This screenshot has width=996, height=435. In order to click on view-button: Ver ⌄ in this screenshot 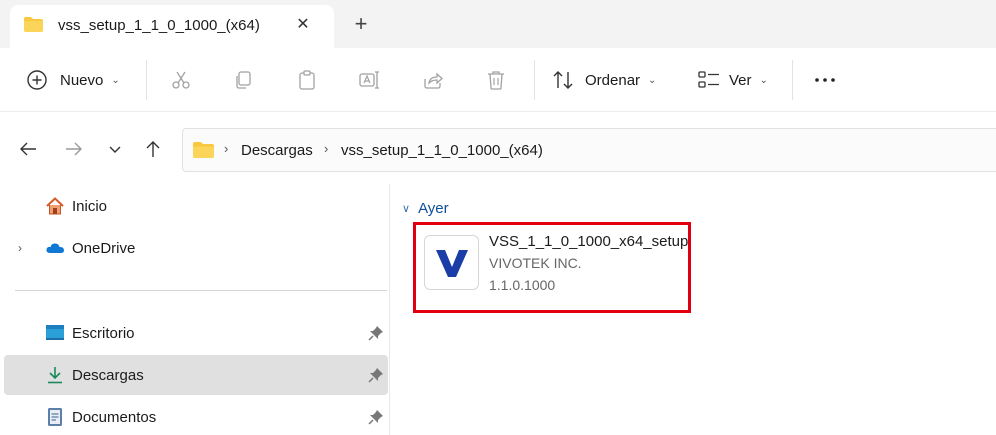, I will do `click(732, 80)`.